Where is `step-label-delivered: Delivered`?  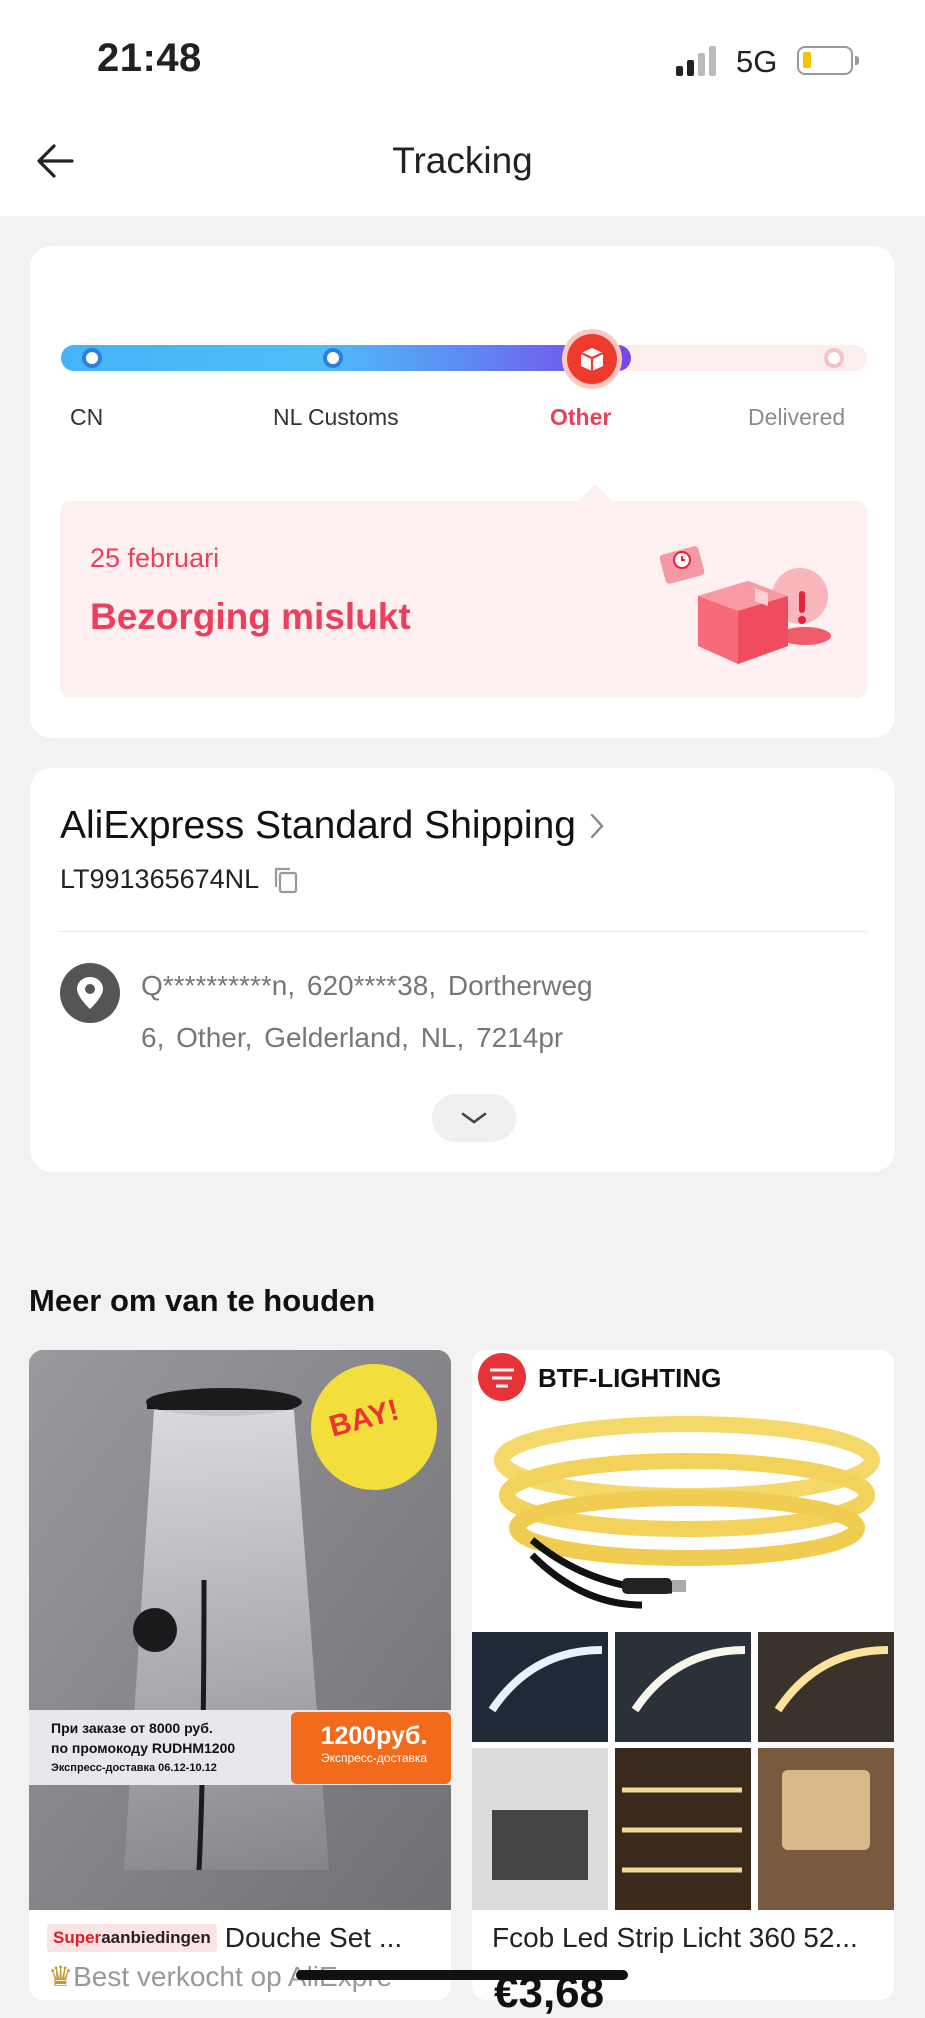 step-label-delivered: Delivered is located at coordinates (797, 417).